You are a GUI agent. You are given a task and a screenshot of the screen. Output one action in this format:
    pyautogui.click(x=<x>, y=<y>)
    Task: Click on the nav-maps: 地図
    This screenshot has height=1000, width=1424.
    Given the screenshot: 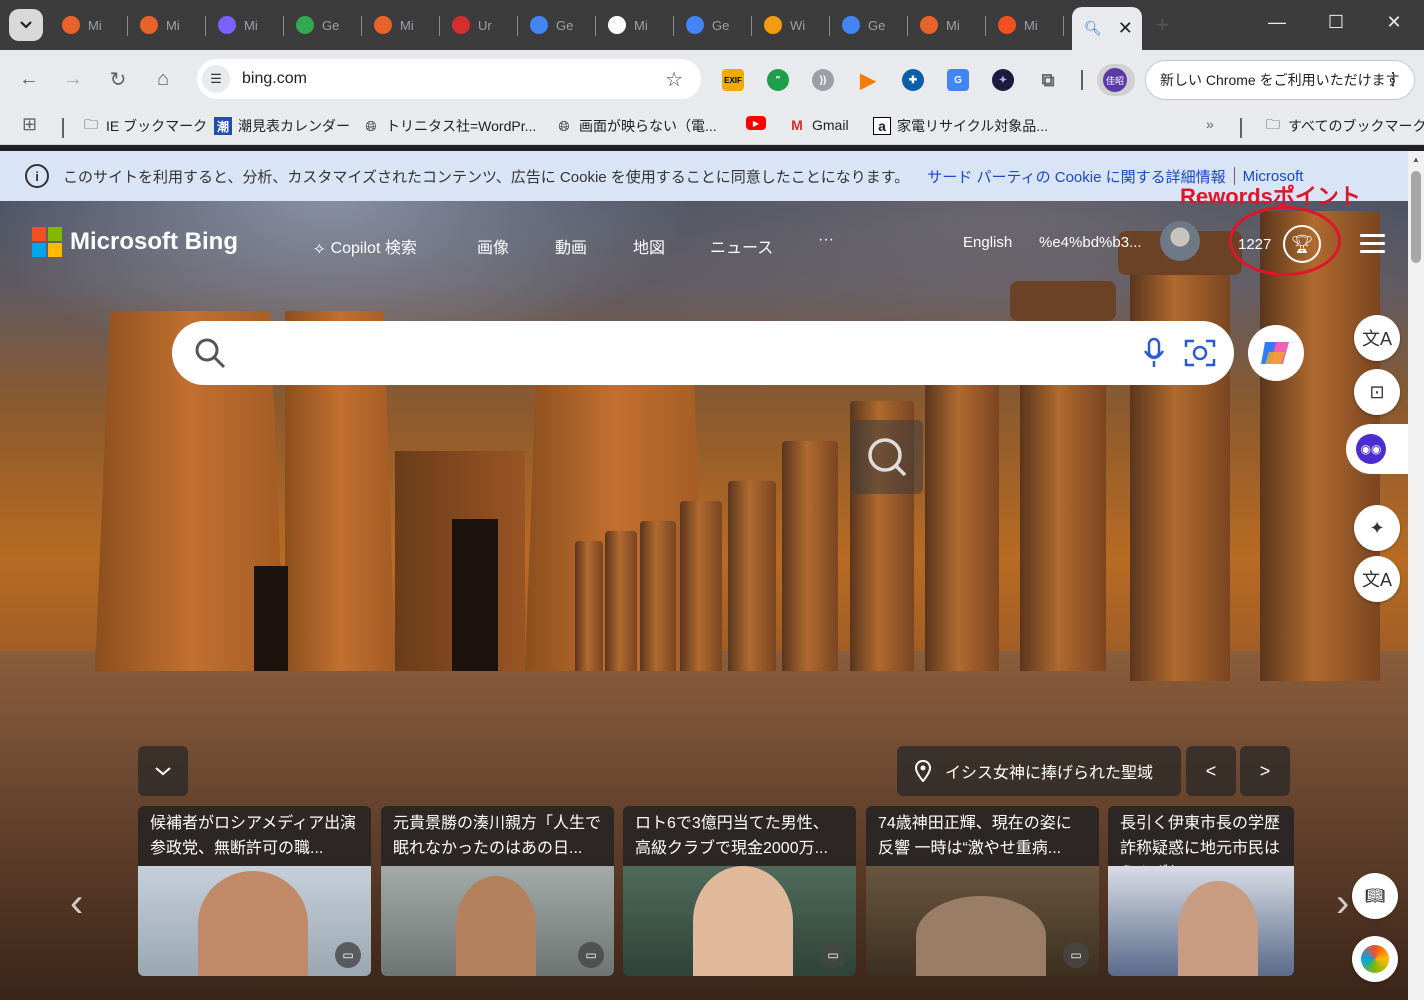 What is the action you would take?
    pyautogui.click(x=649, y=246)
    